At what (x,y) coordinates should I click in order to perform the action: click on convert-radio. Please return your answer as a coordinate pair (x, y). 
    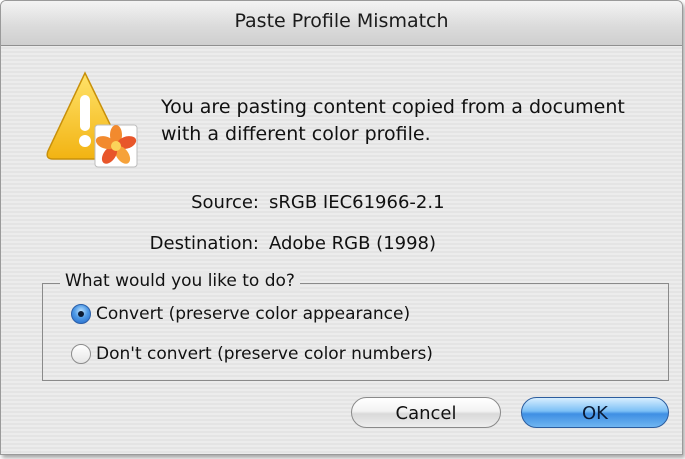
    Looking at the image, I should click on (81, 314).